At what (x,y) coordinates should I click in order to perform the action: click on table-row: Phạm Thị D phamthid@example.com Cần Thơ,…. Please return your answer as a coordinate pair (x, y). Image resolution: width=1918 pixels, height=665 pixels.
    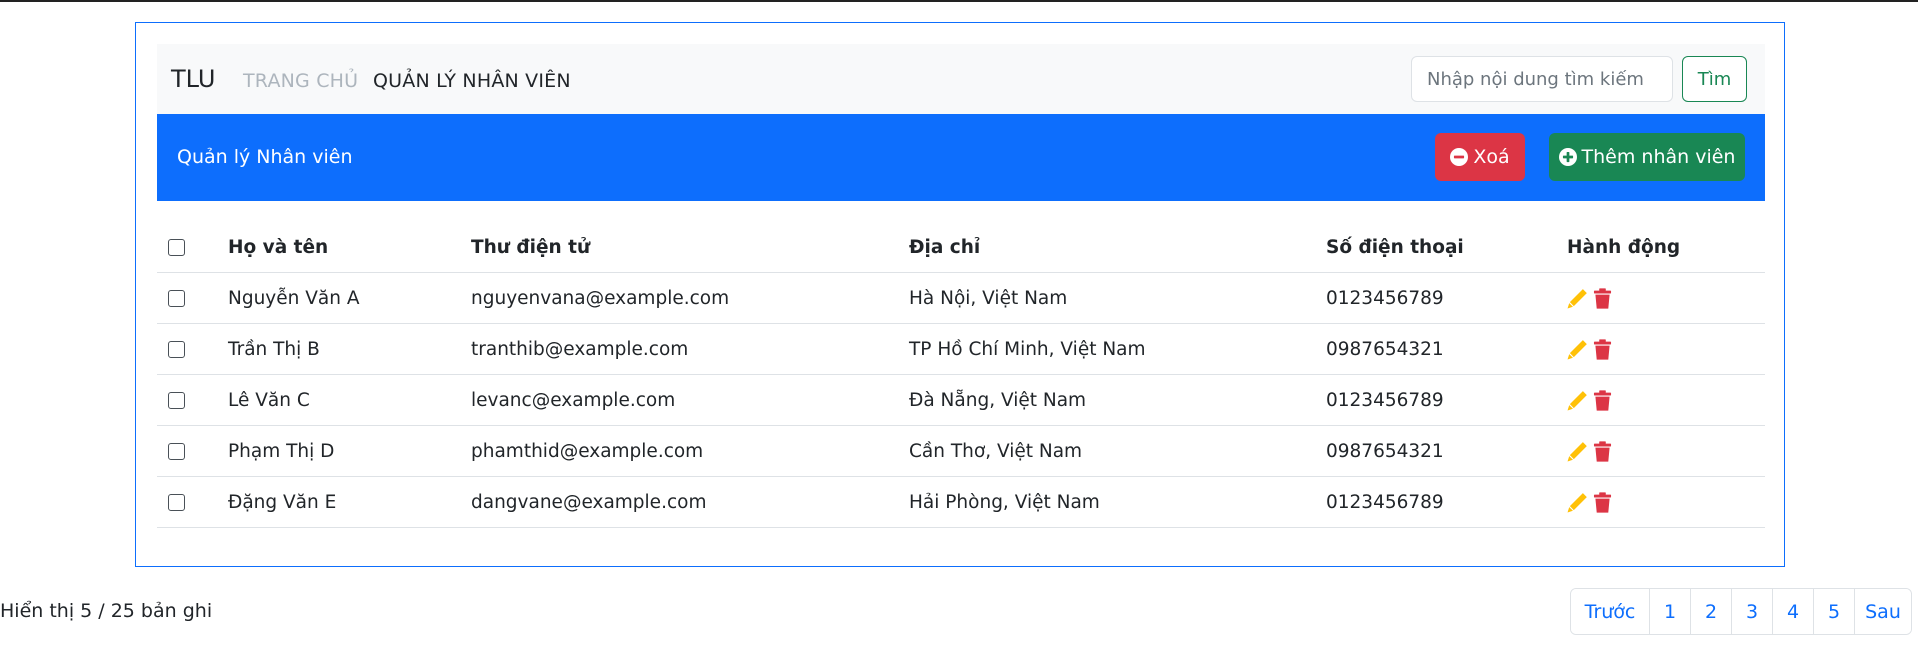
    Looking at the image, I should click on (961, 451).